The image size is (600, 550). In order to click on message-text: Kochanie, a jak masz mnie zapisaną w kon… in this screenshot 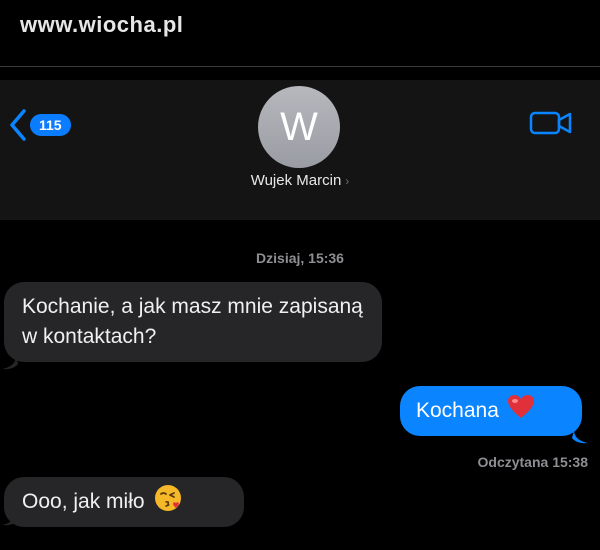, I will do `click(192, 321)`.